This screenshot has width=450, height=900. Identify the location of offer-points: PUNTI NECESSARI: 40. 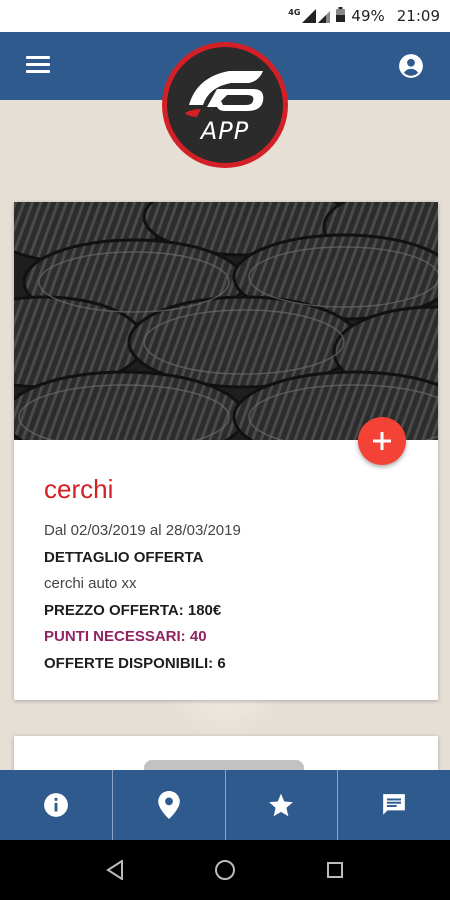
(125, 636).